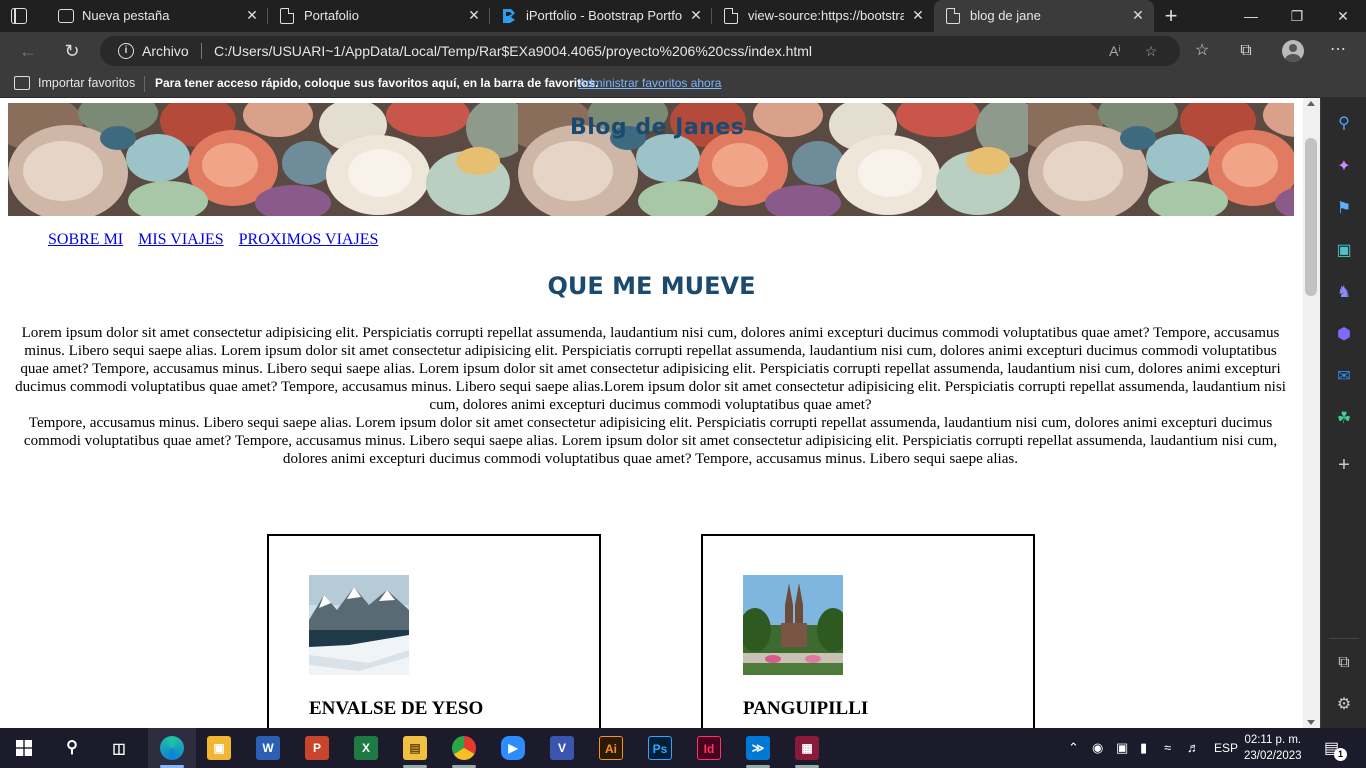 The height and width of the screenshot is (768, 1366). I want to click on nav-link-mis-viajes: MIS VIAJES, so click(181, 239).